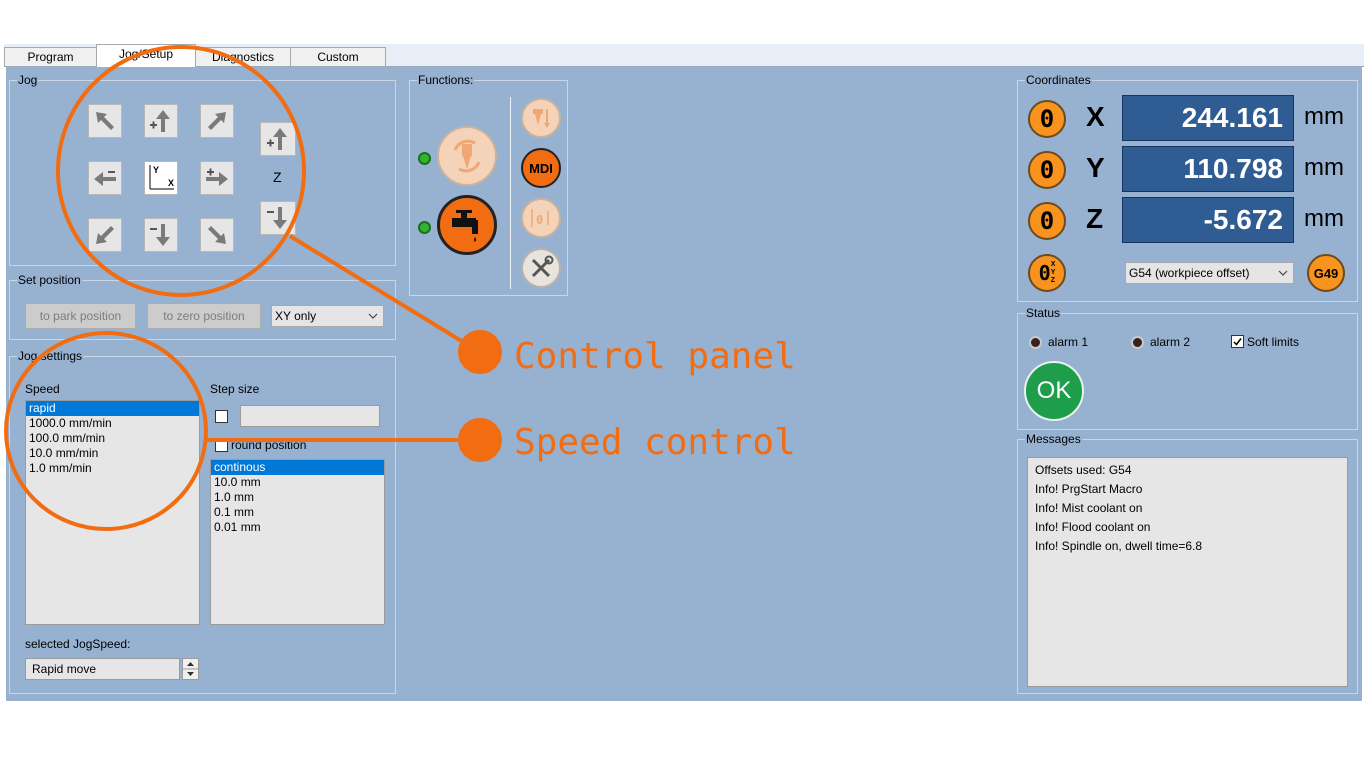  I want to click on control-panel-connector, so click(379, 290).